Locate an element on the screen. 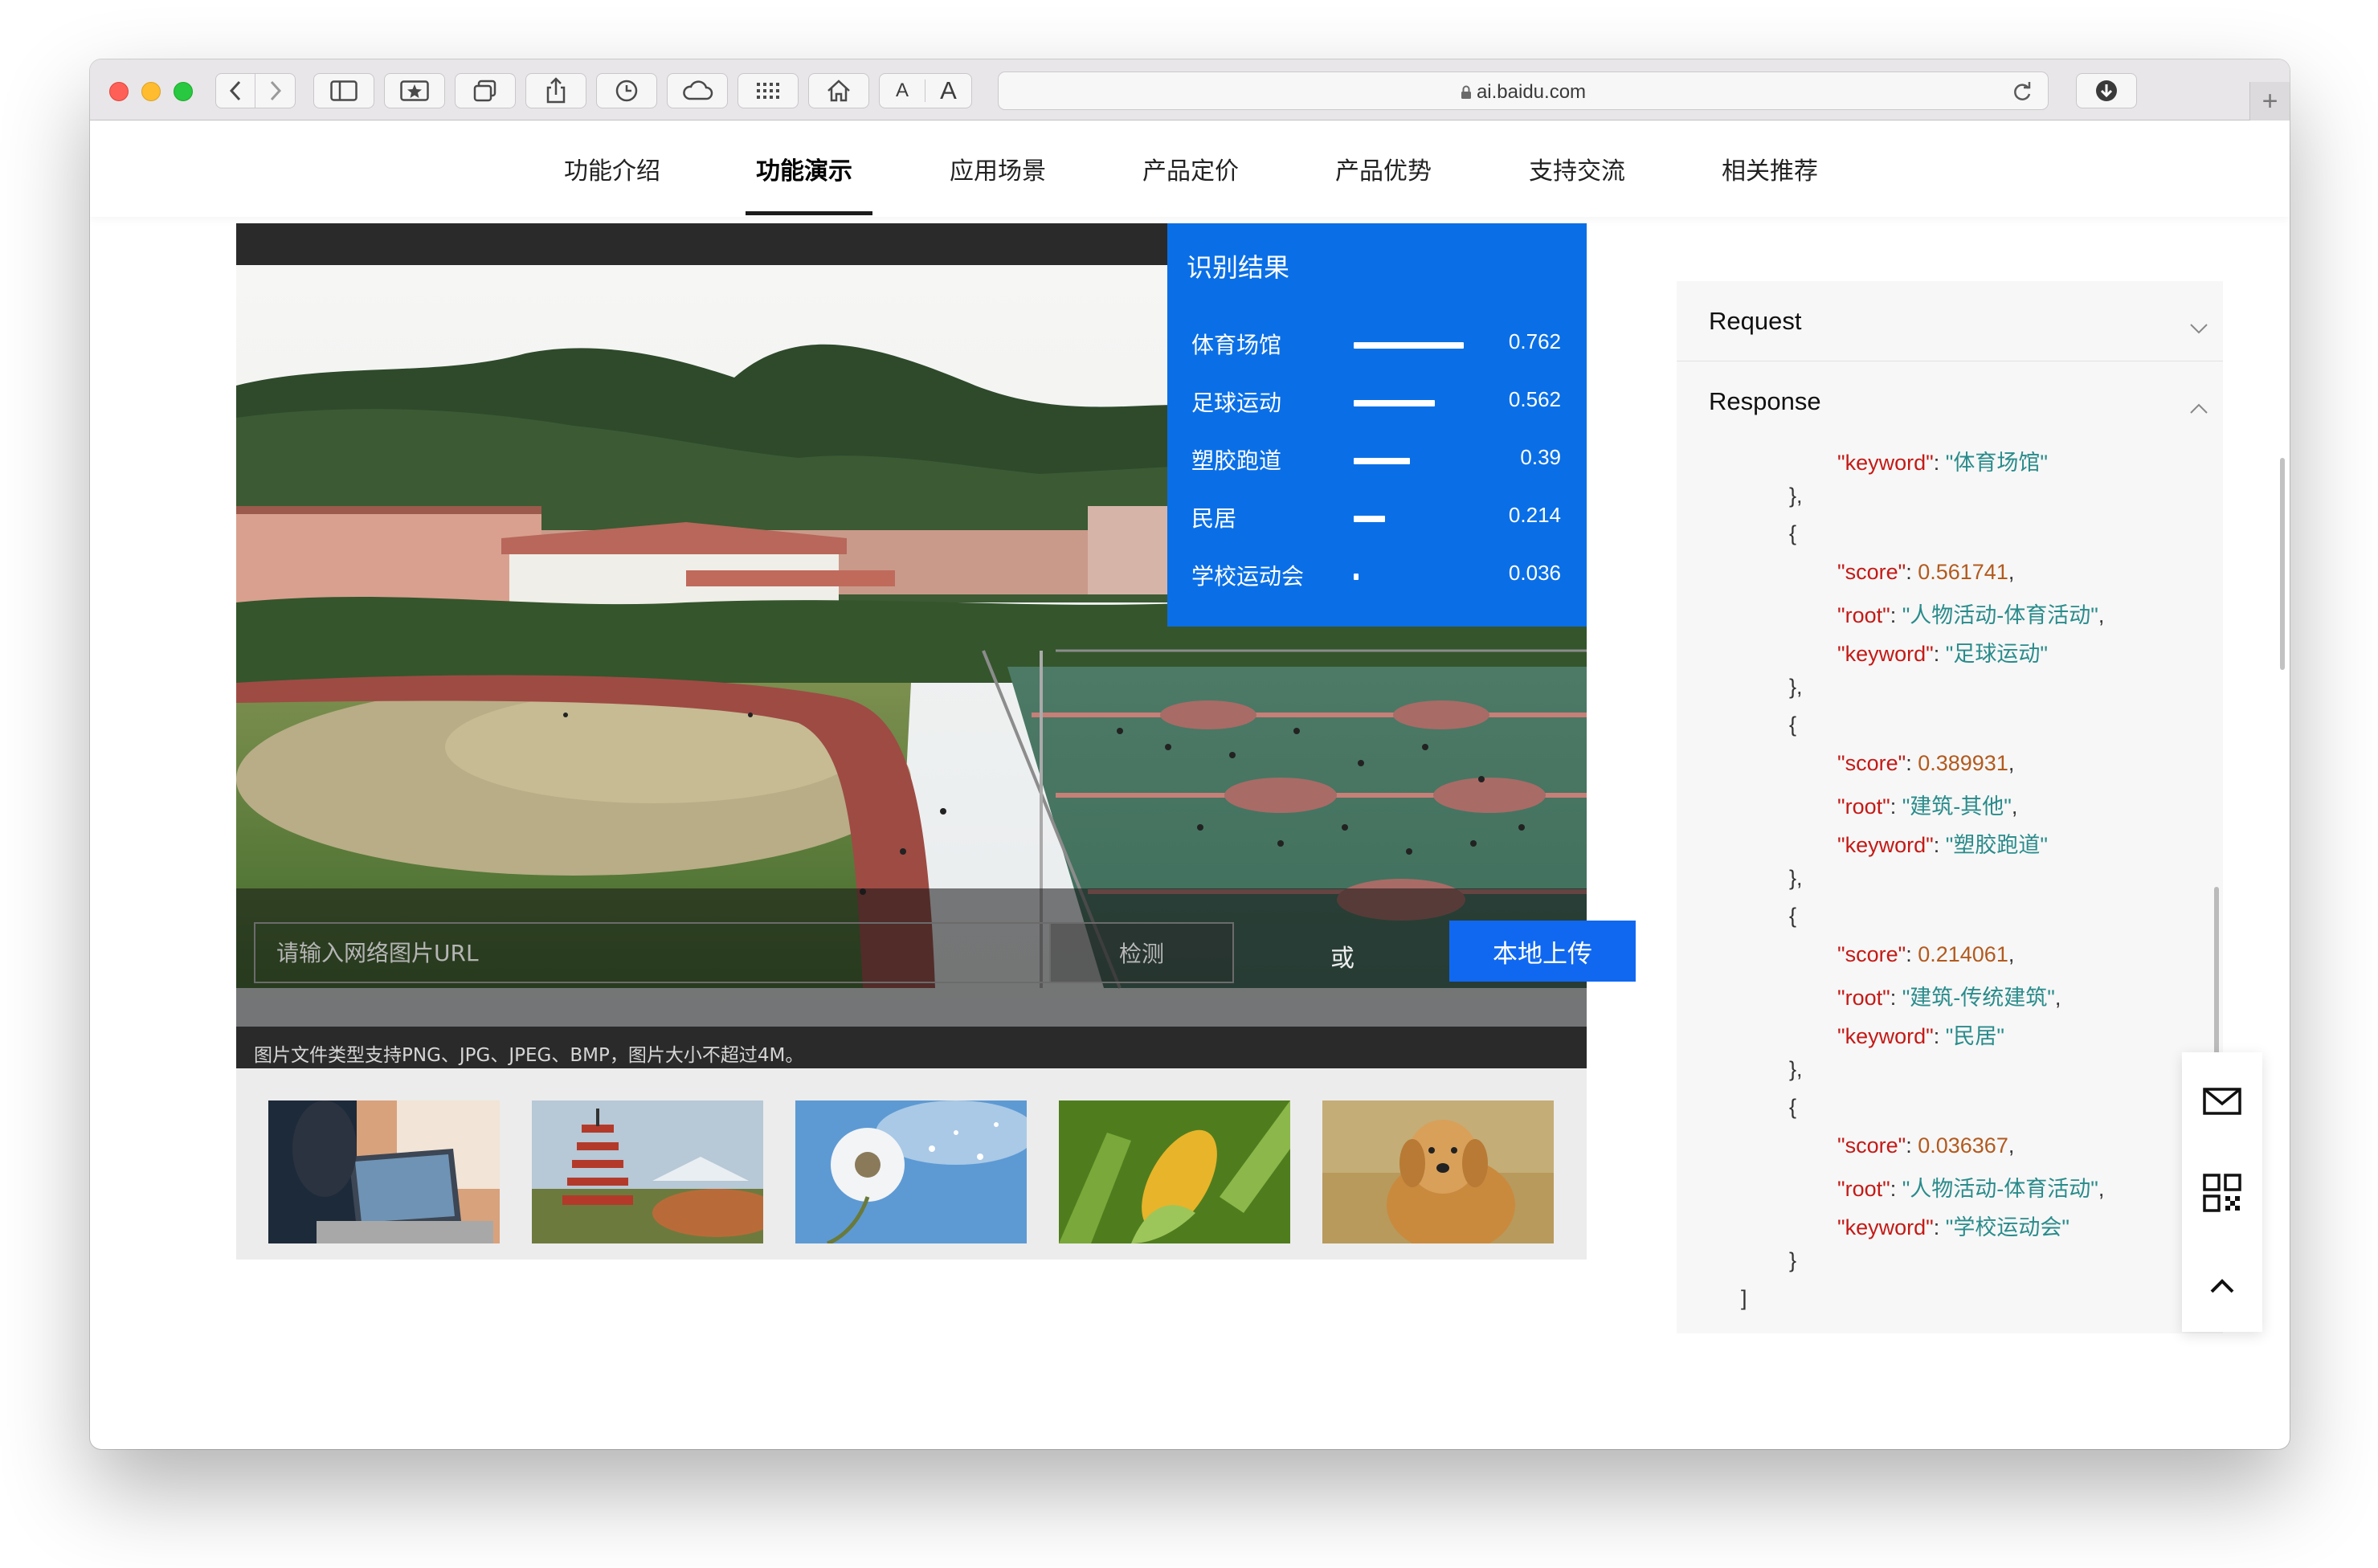 Image resolution: width=2378 pixels, height=1568 pixels. floating-side-tools is located at coordinates (2222, 1192).